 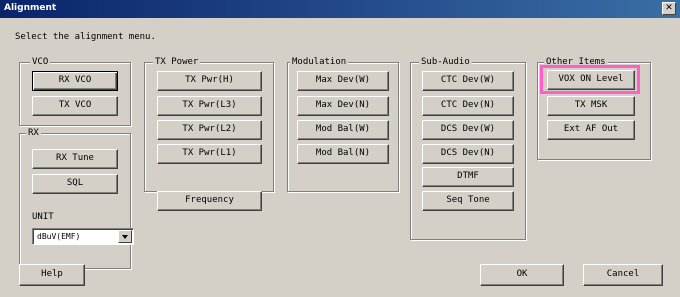 I want to click on instruction-text: Select the alignment menu., so click(x=85, y=37).